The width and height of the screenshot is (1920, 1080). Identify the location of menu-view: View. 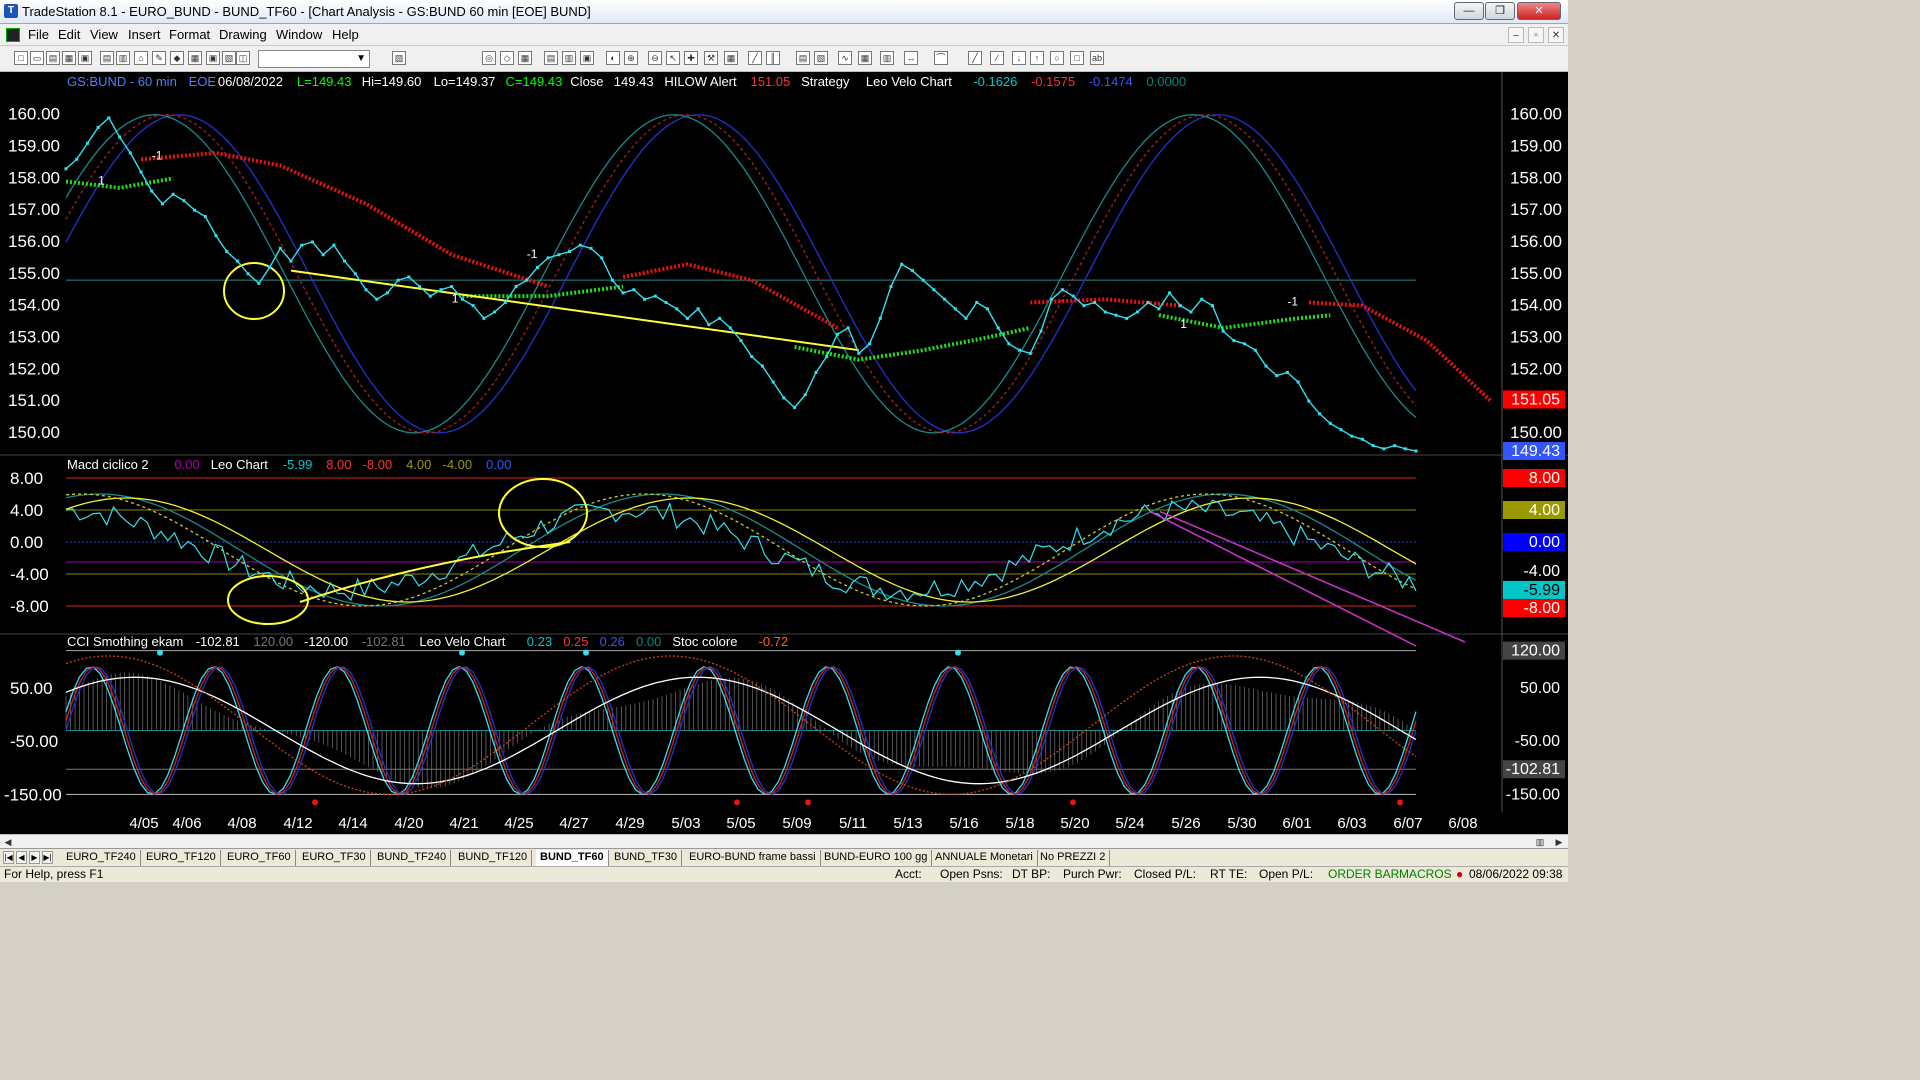
(104, 34).